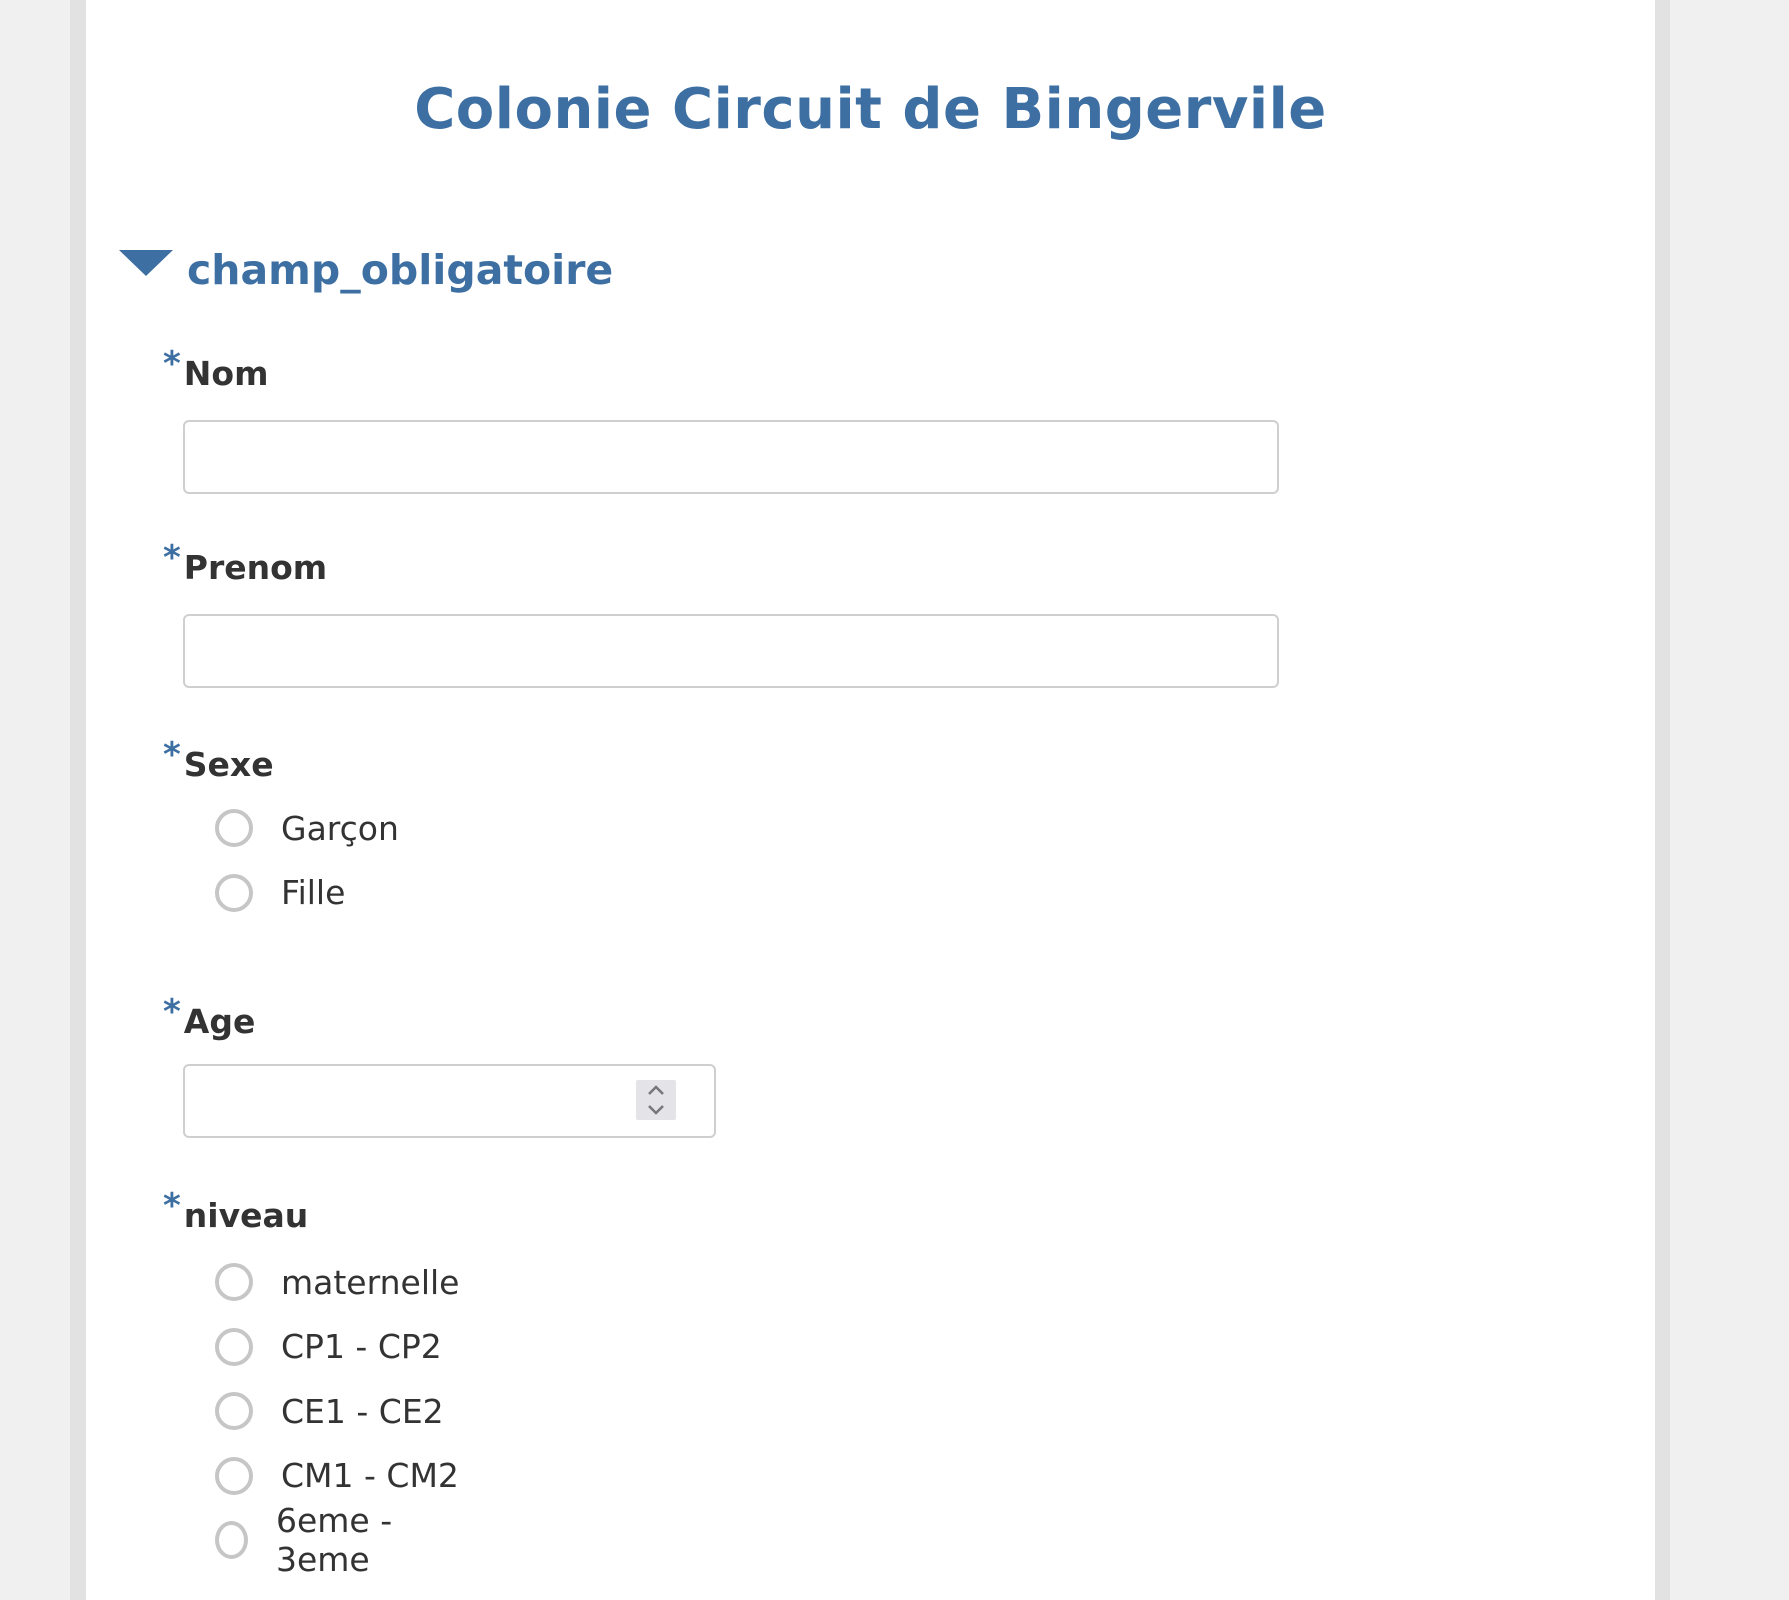 This screenshot has height=1600, width=1789. What do you see at coordinates (721, 419) in the screenshot?
I see `question-nom: * Nom` at bounding box center [721, 419].